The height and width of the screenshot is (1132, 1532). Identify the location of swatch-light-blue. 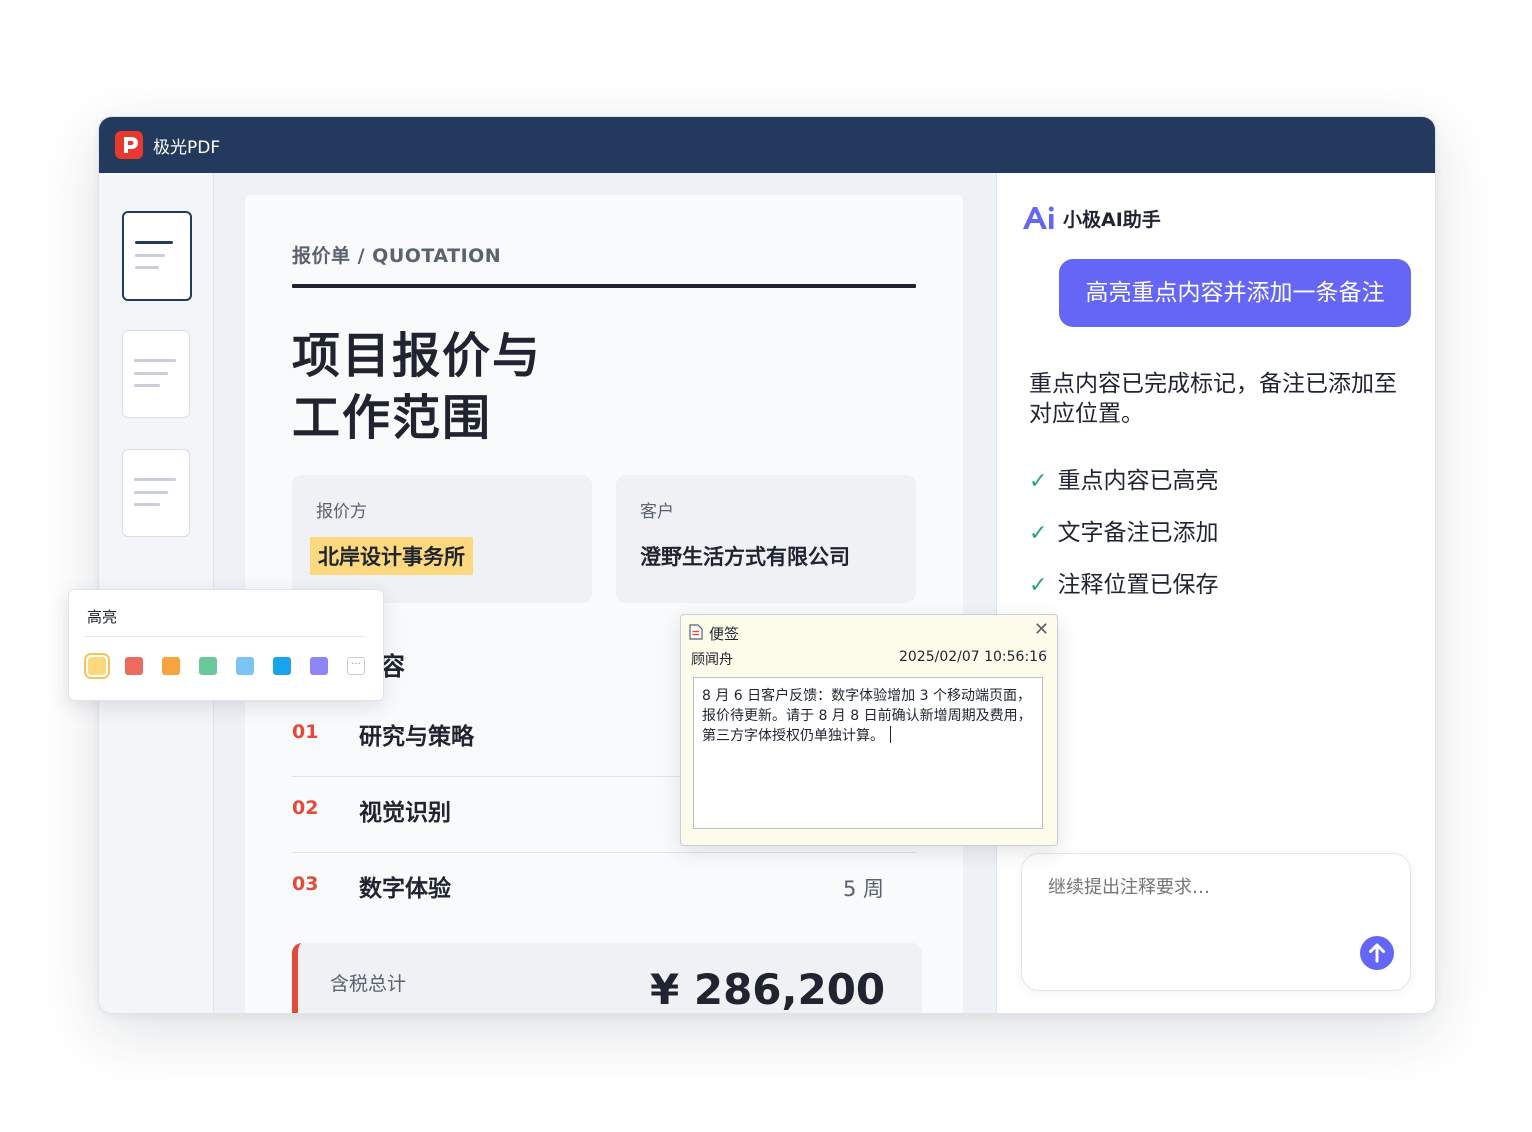
(245, 666).